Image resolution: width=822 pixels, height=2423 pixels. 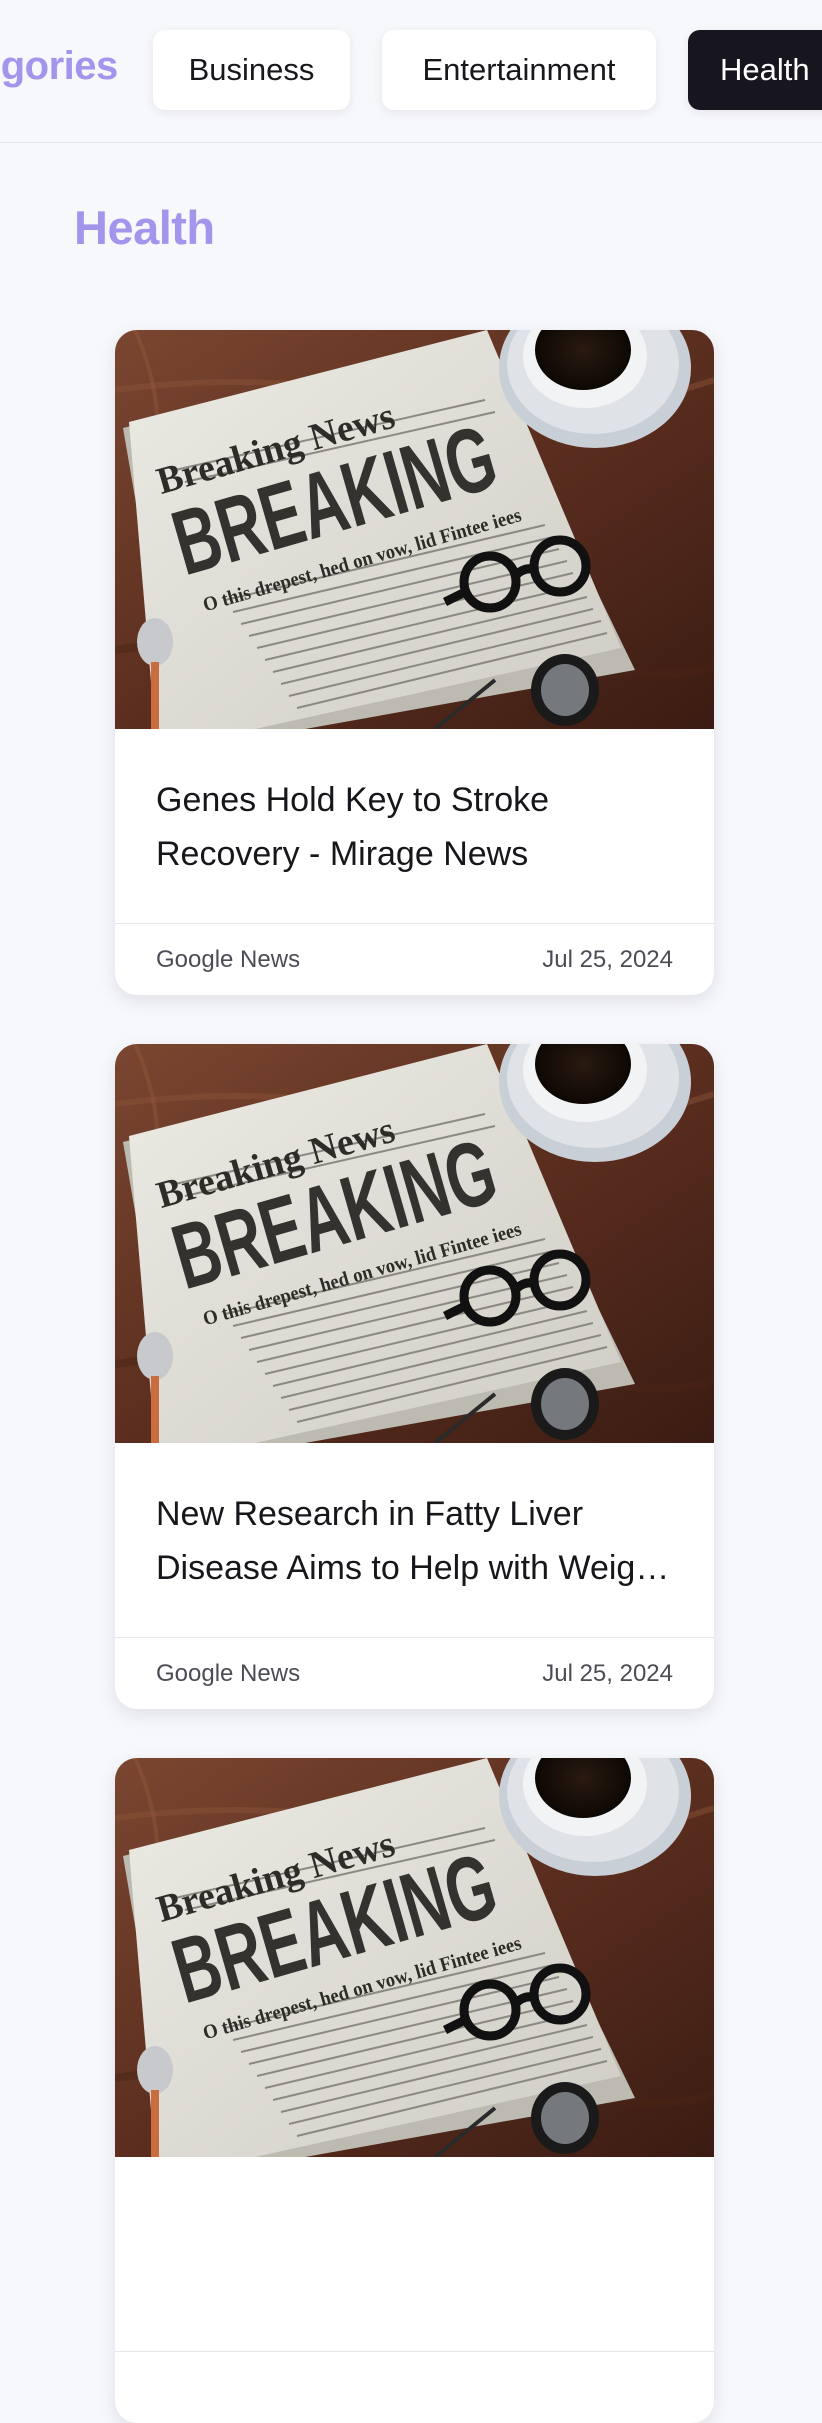 I want to click on categories-bar: Categories Business Entertainment Health, so click(x=411, y=71).